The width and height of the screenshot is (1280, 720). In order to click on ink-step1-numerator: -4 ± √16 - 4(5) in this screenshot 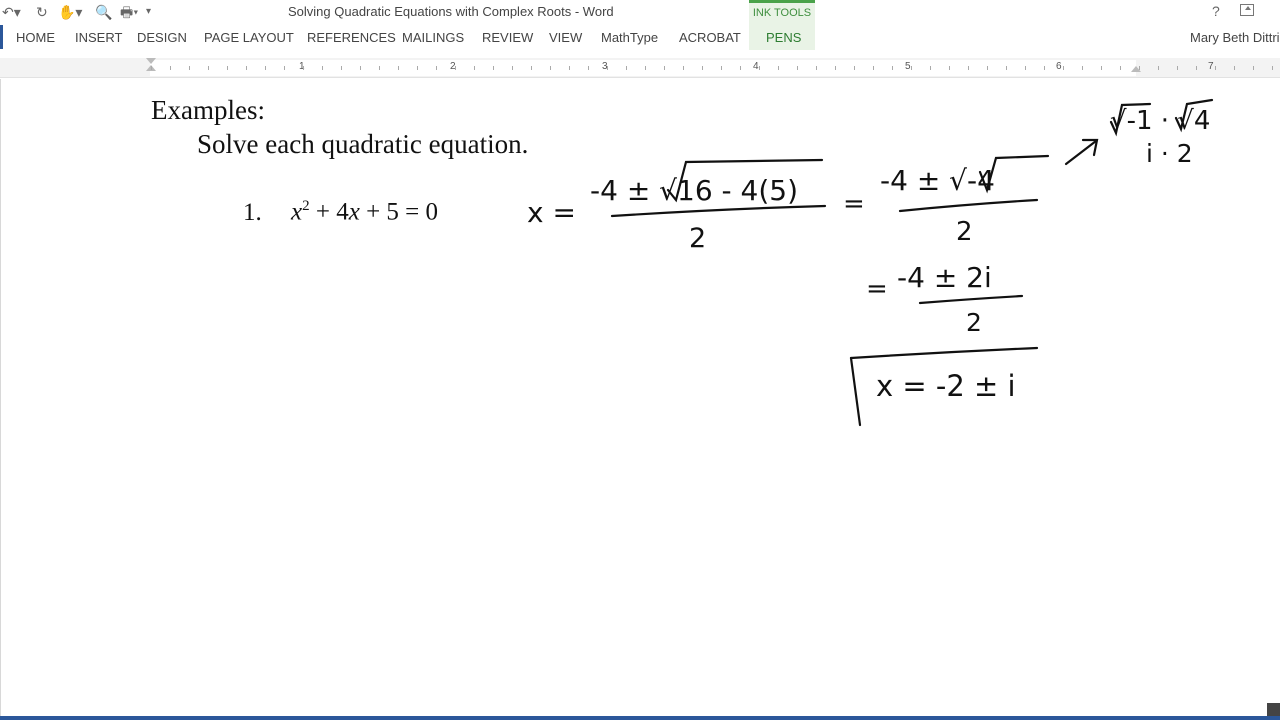, I will do `click(694, 190)`.